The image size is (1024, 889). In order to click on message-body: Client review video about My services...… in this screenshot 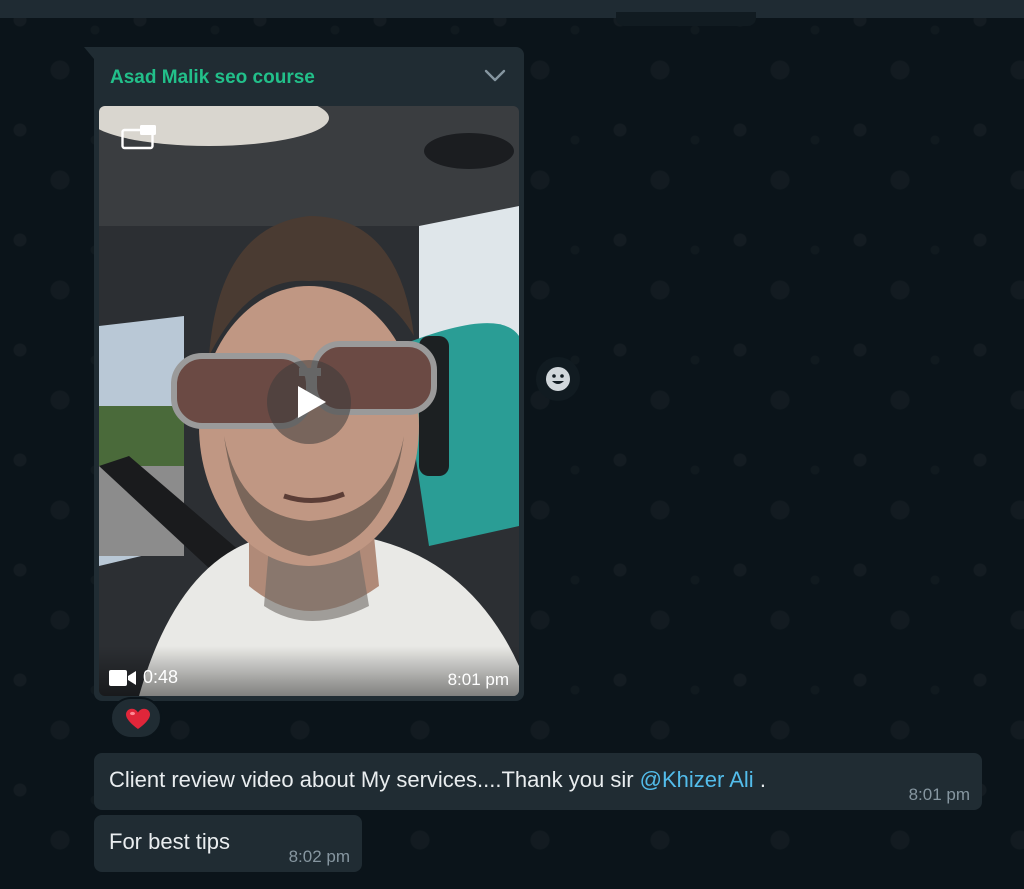, I will do `click(374, 779)`.